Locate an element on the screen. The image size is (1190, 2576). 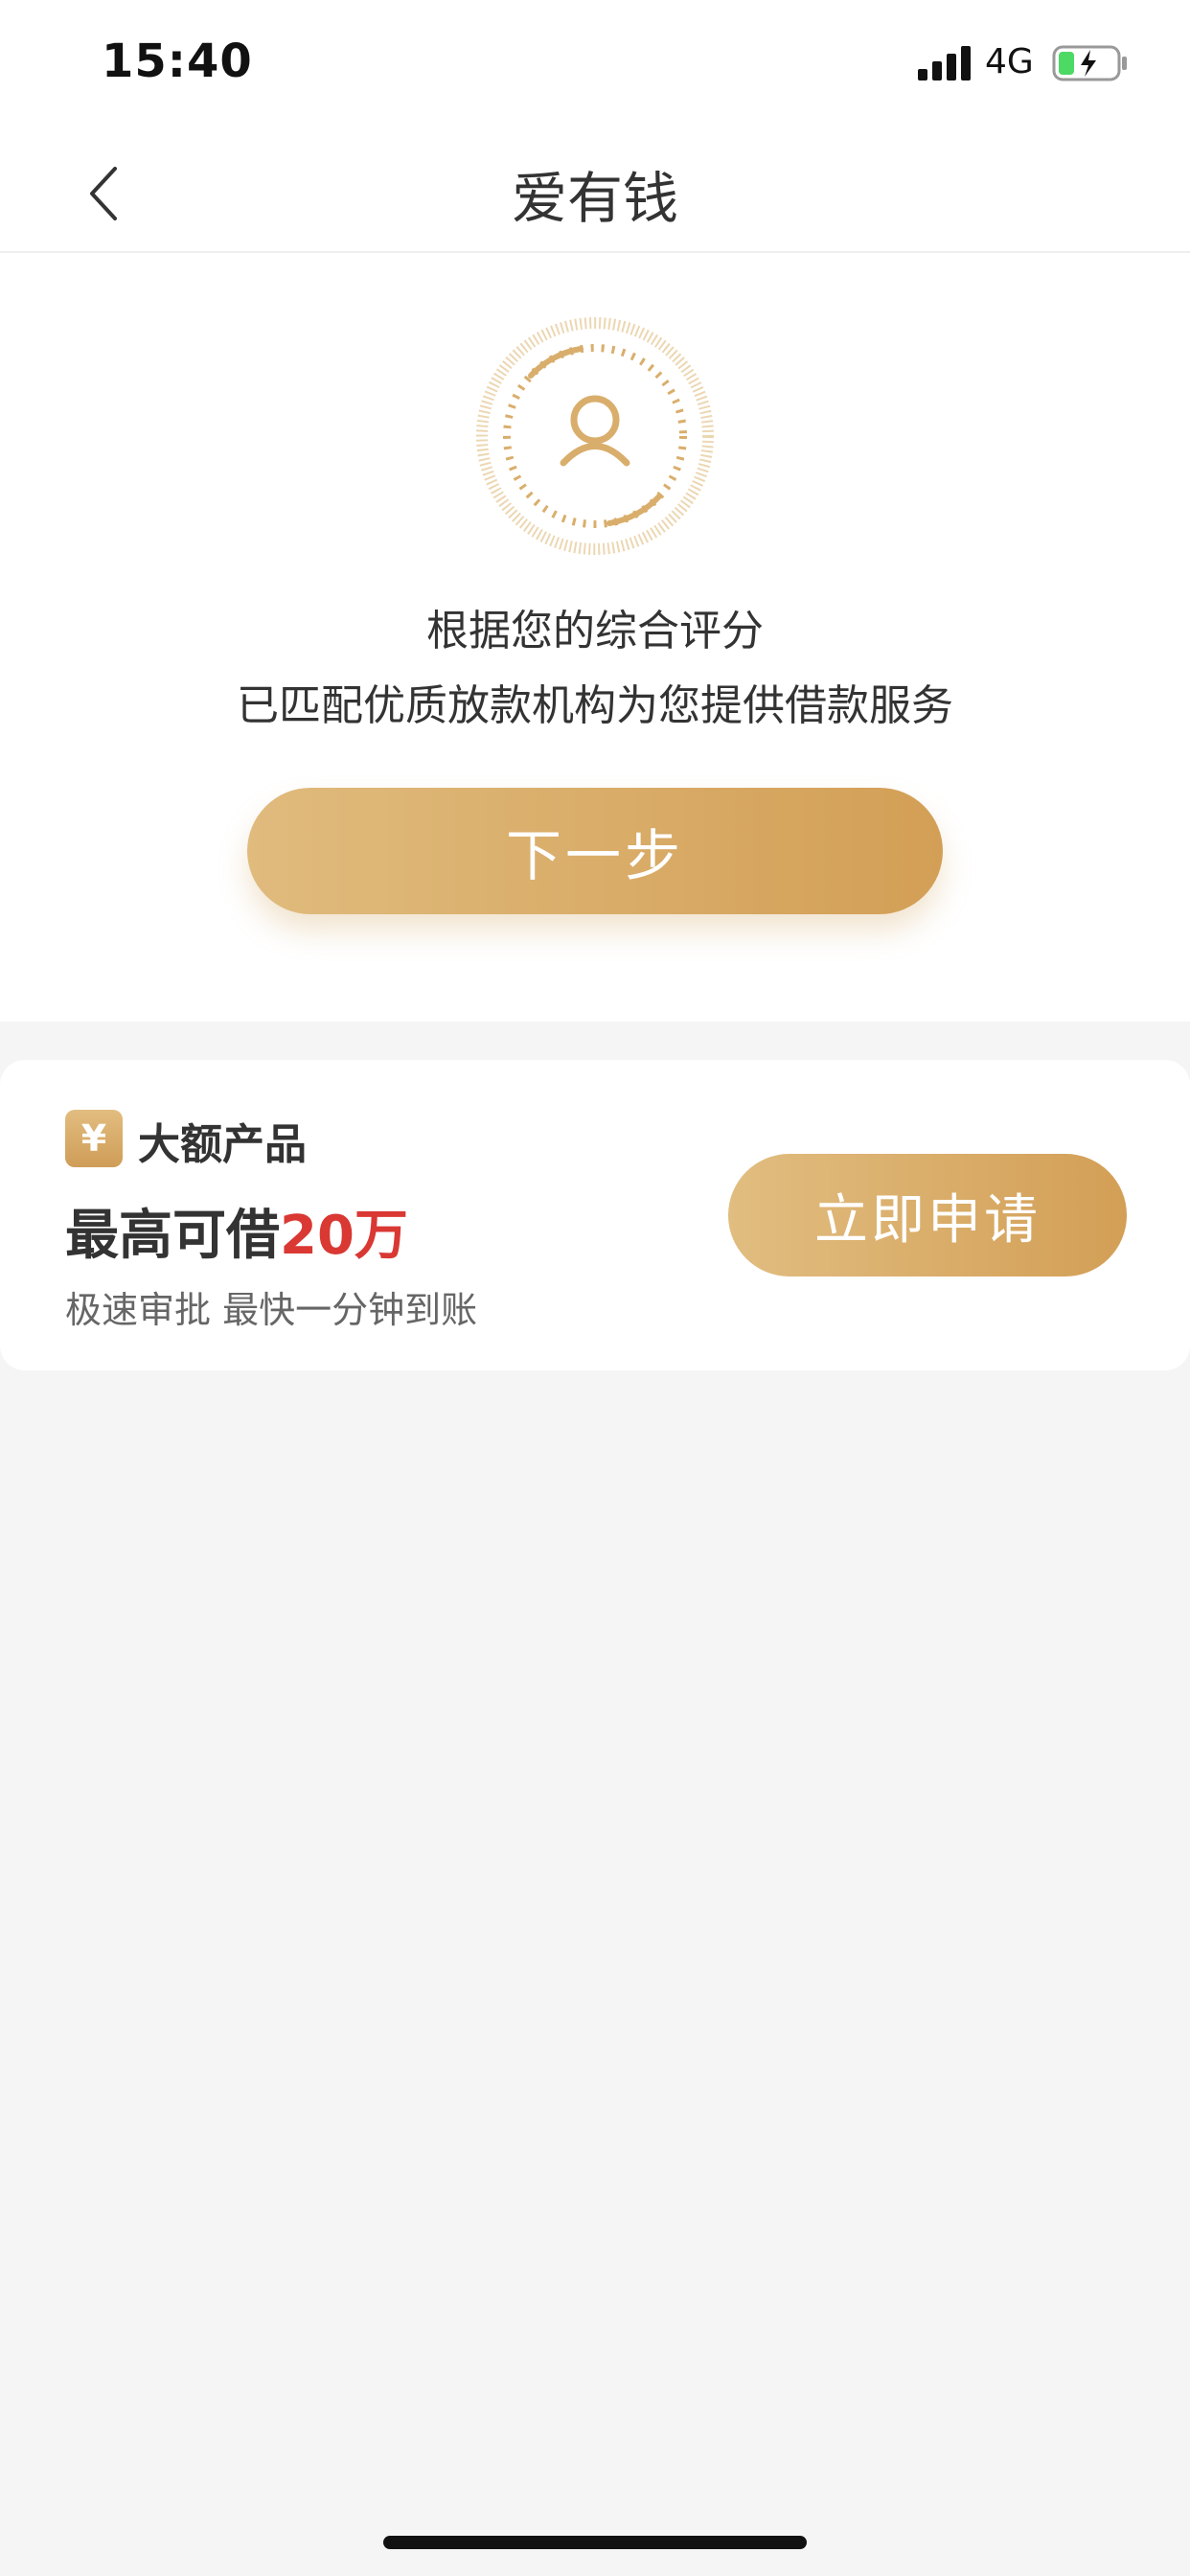
product-headline-prefix: 最高可借 is located at coordinates (172, 1236).